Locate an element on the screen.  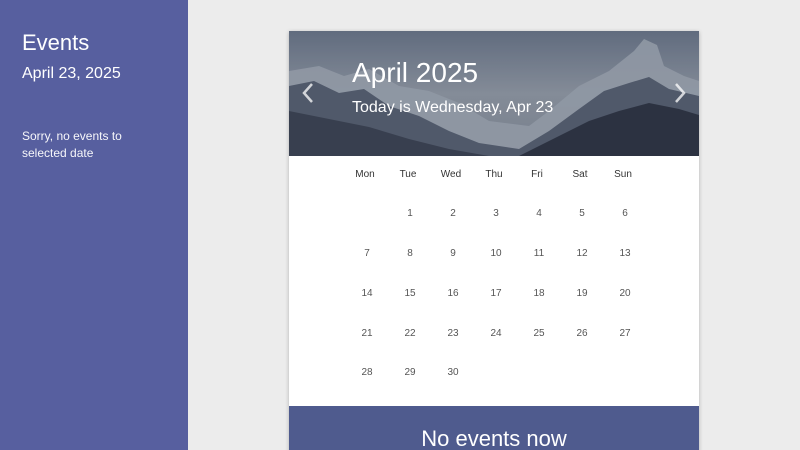
calendar-day: 10 is located at coordinates (496, 254).